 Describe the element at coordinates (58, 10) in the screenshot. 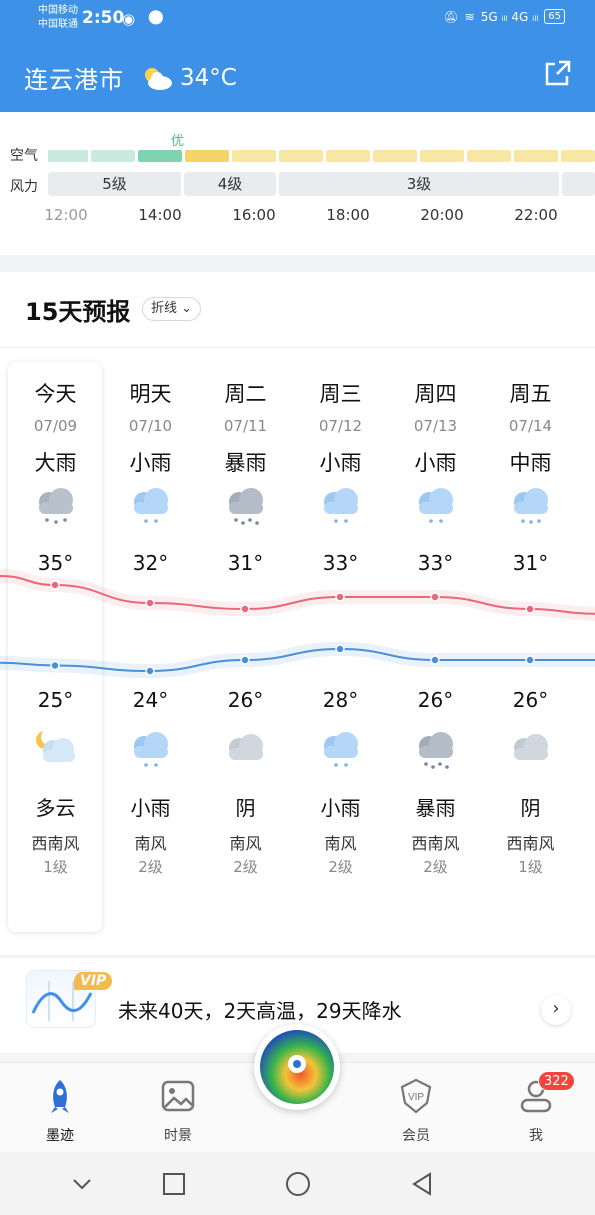

I see `carrier-1: 中国移动` at that location.